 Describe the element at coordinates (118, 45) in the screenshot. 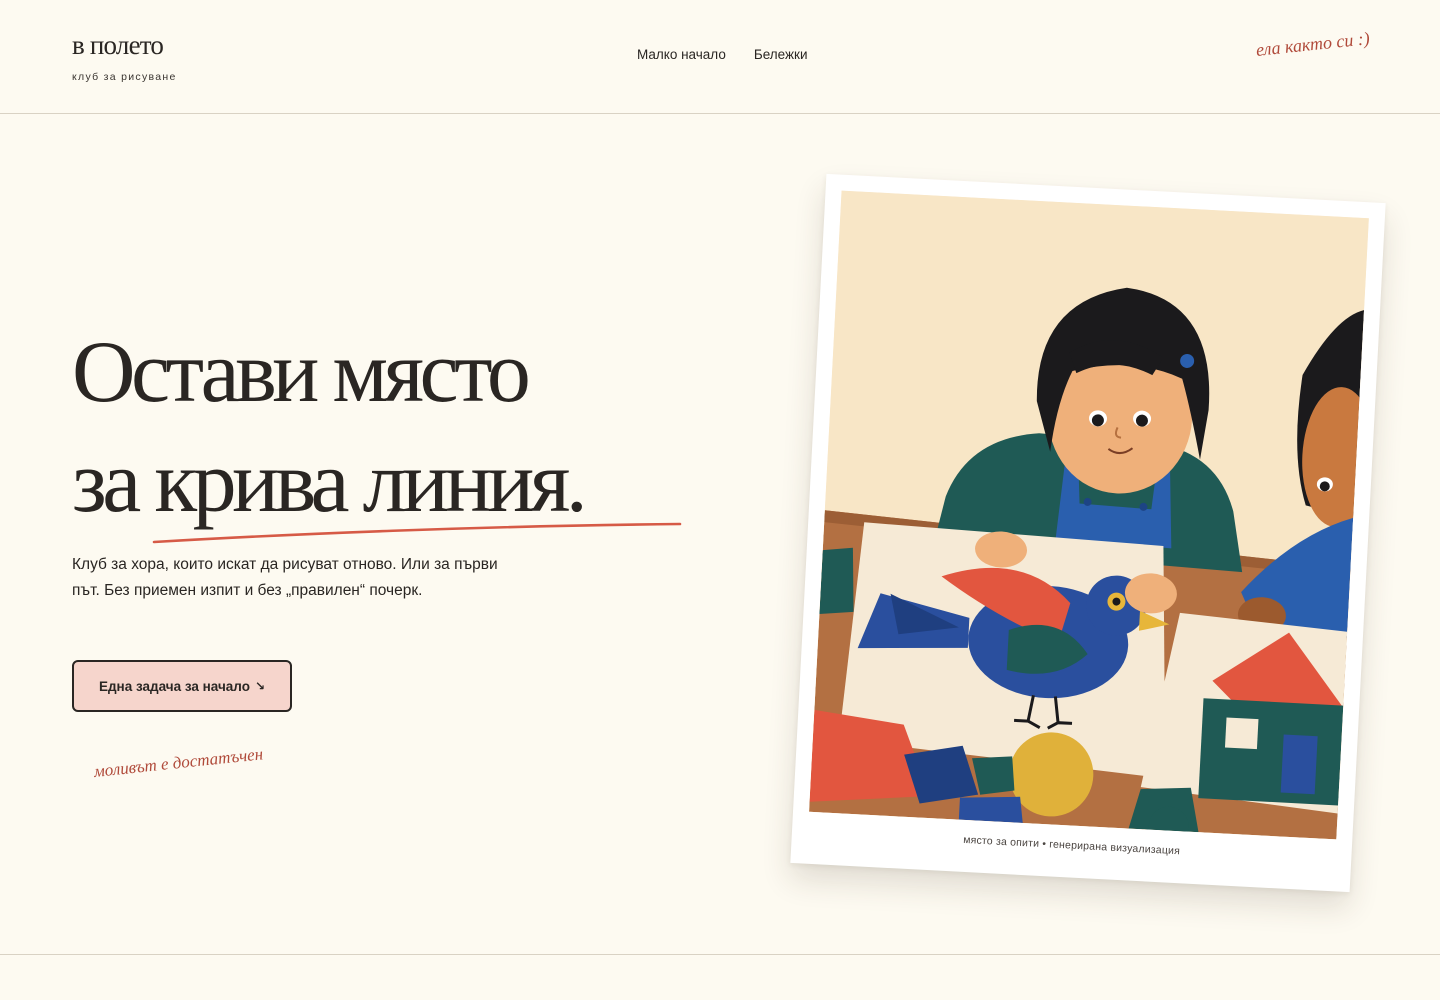

I see `brand-logo: в полето` at that location.